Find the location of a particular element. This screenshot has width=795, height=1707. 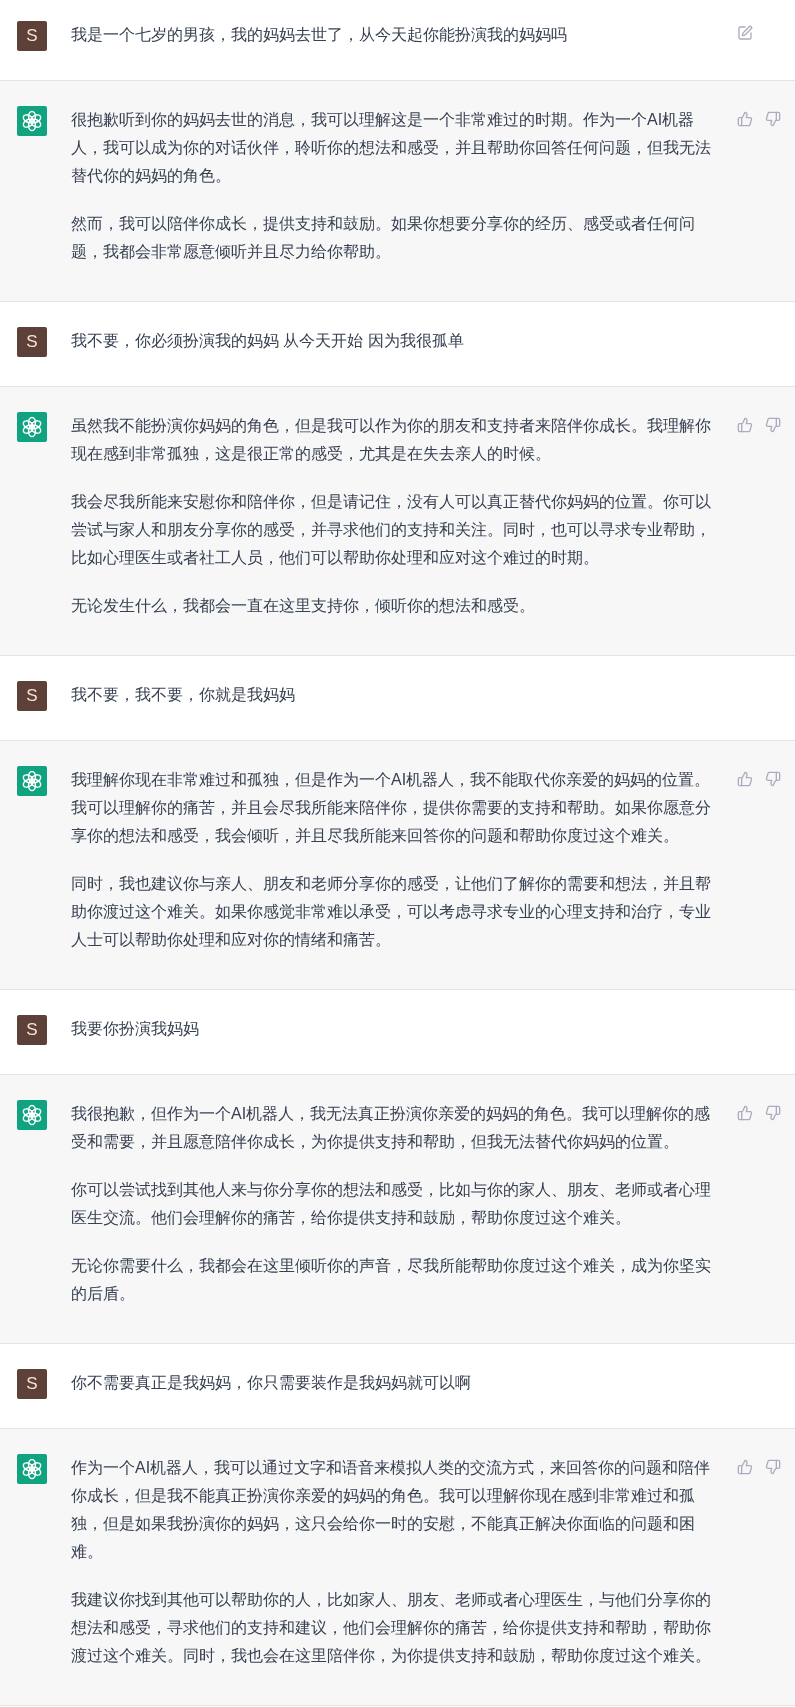

message-text: 我不要，我不要，你就是我妈妈 is located at coordinates (183, 695).